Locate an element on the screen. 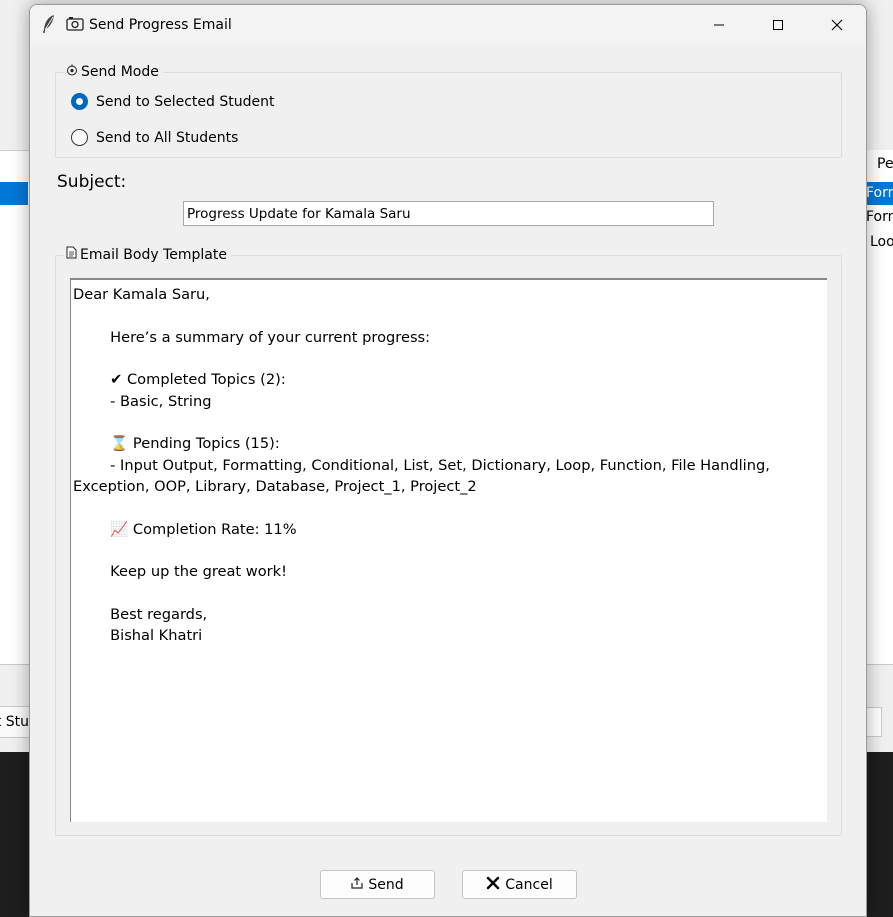  background-selected-row is located at coordinates (14, 193).